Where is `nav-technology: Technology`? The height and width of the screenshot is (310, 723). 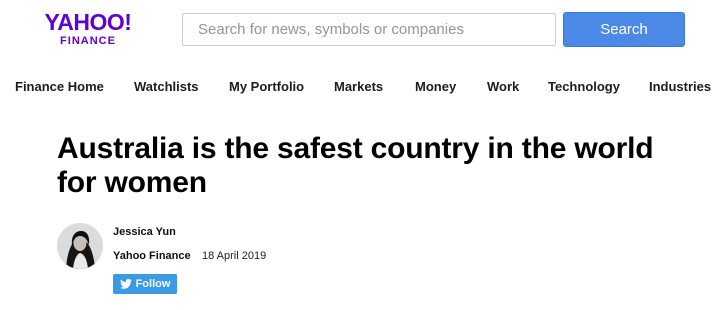
nav-technology: Technology is located at coordinates (584, 86).